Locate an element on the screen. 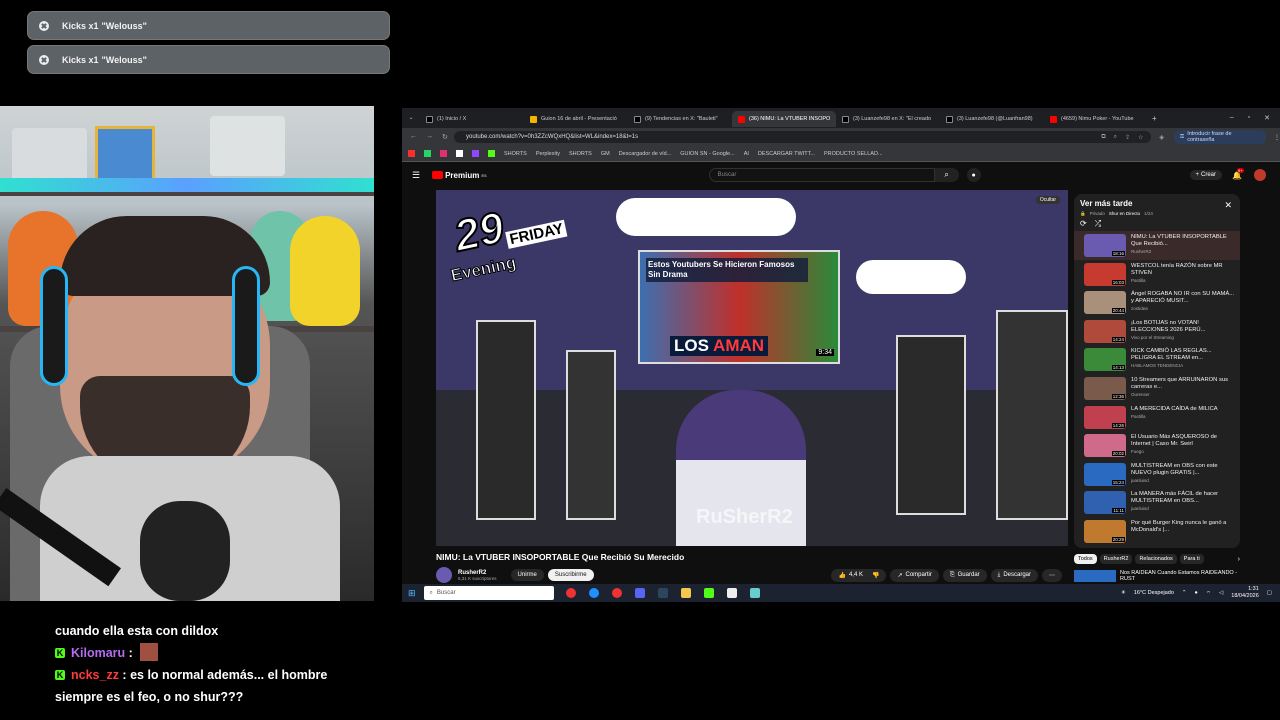  more-actions-button: ⋯ is located at coordinates (1052, 575).